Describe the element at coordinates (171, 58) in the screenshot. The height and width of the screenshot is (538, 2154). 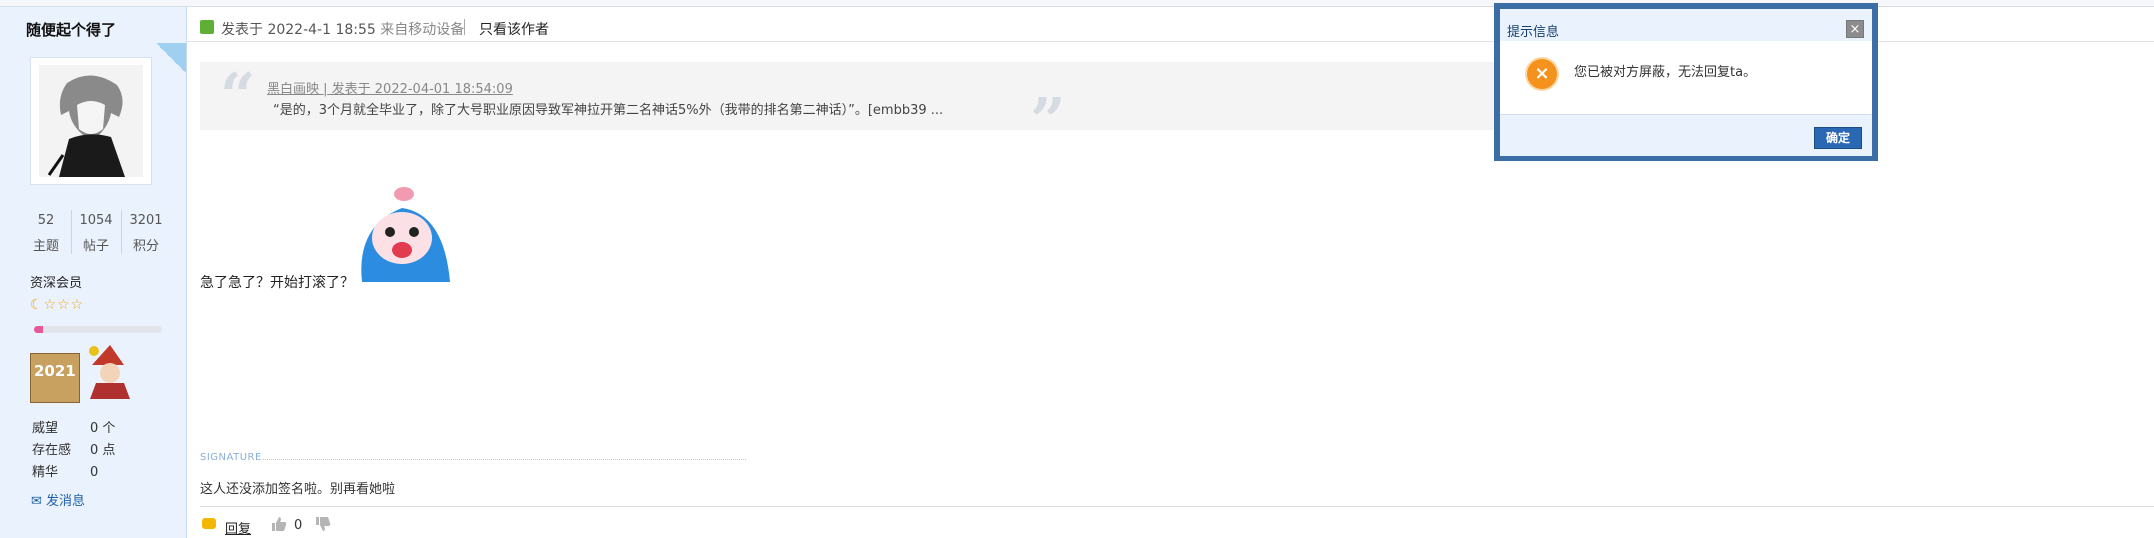
I see `corner-badge-icon` at that location.